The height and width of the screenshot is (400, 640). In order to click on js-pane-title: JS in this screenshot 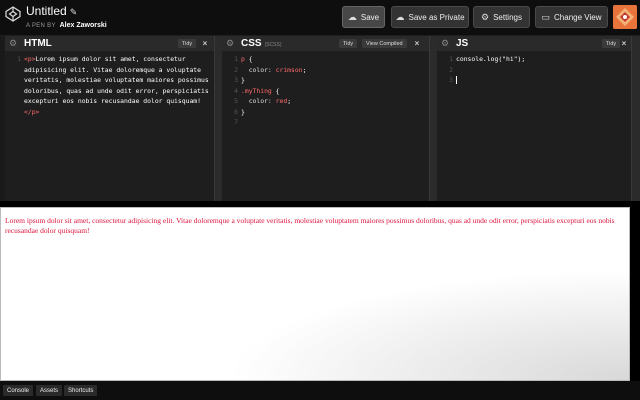, I will do `click(462, 43)`.